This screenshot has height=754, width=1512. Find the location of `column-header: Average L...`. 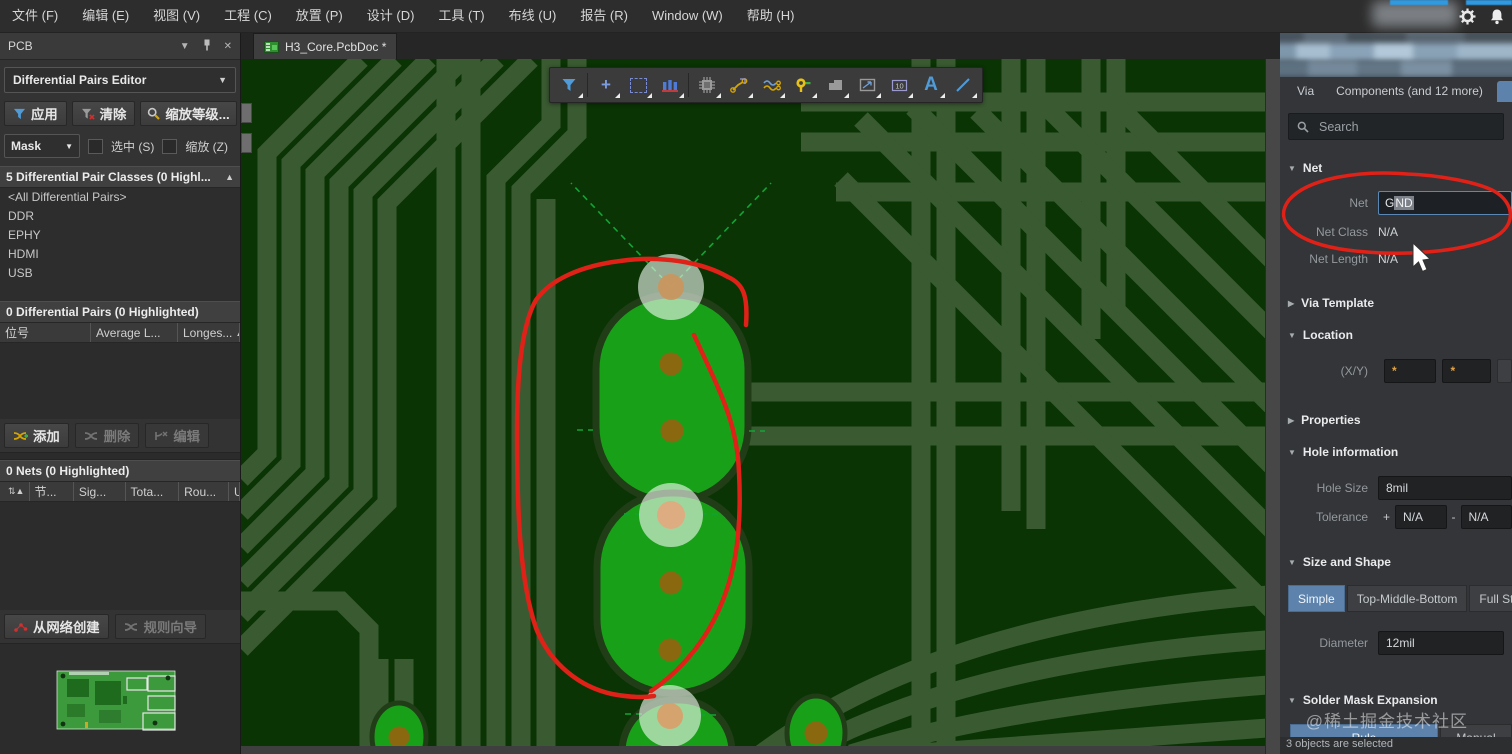

column-header: Average L... is located at coordinates (134, 332).